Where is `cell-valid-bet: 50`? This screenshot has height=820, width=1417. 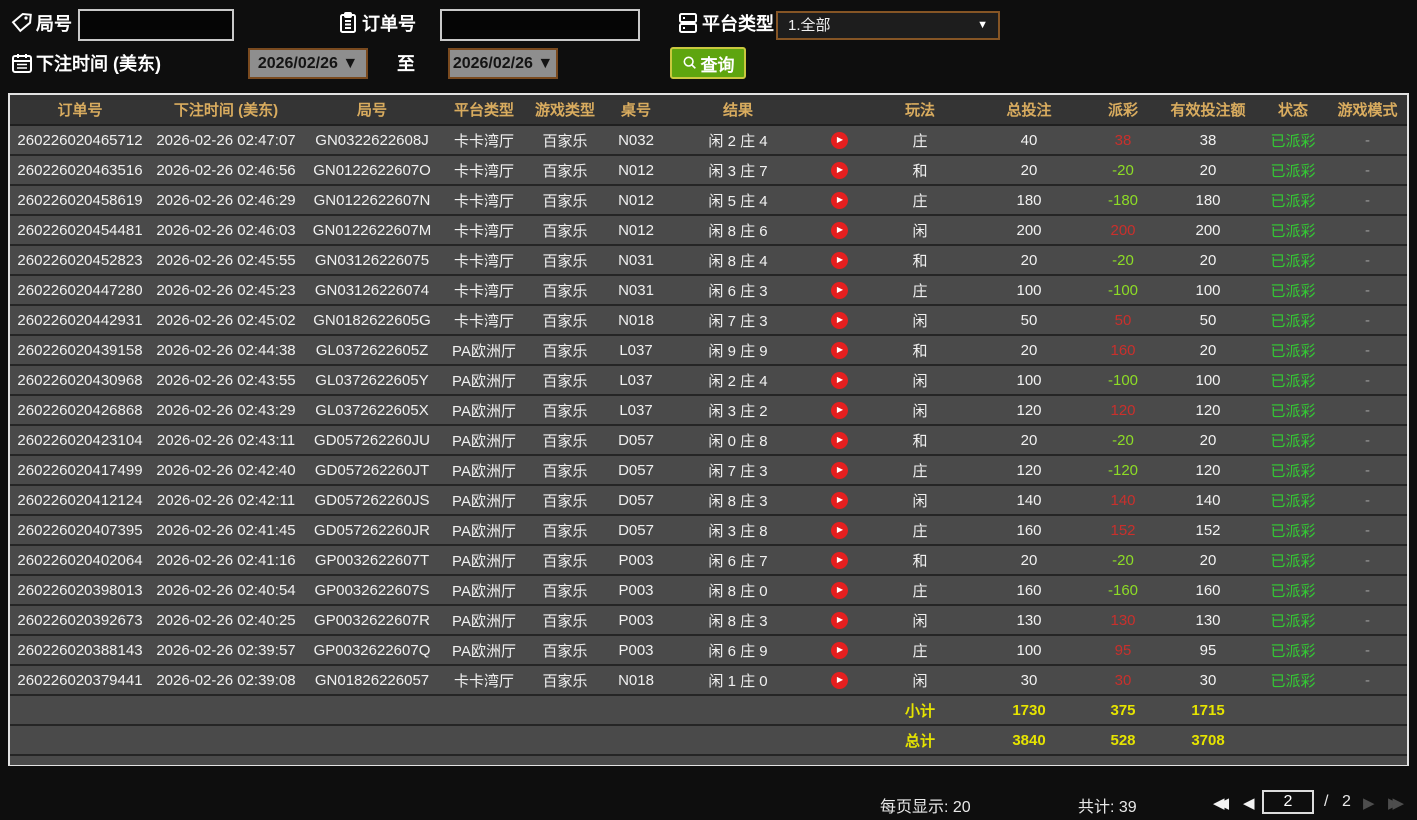 cell-valid-bet: 50 is located at coordinates (1208, 320).